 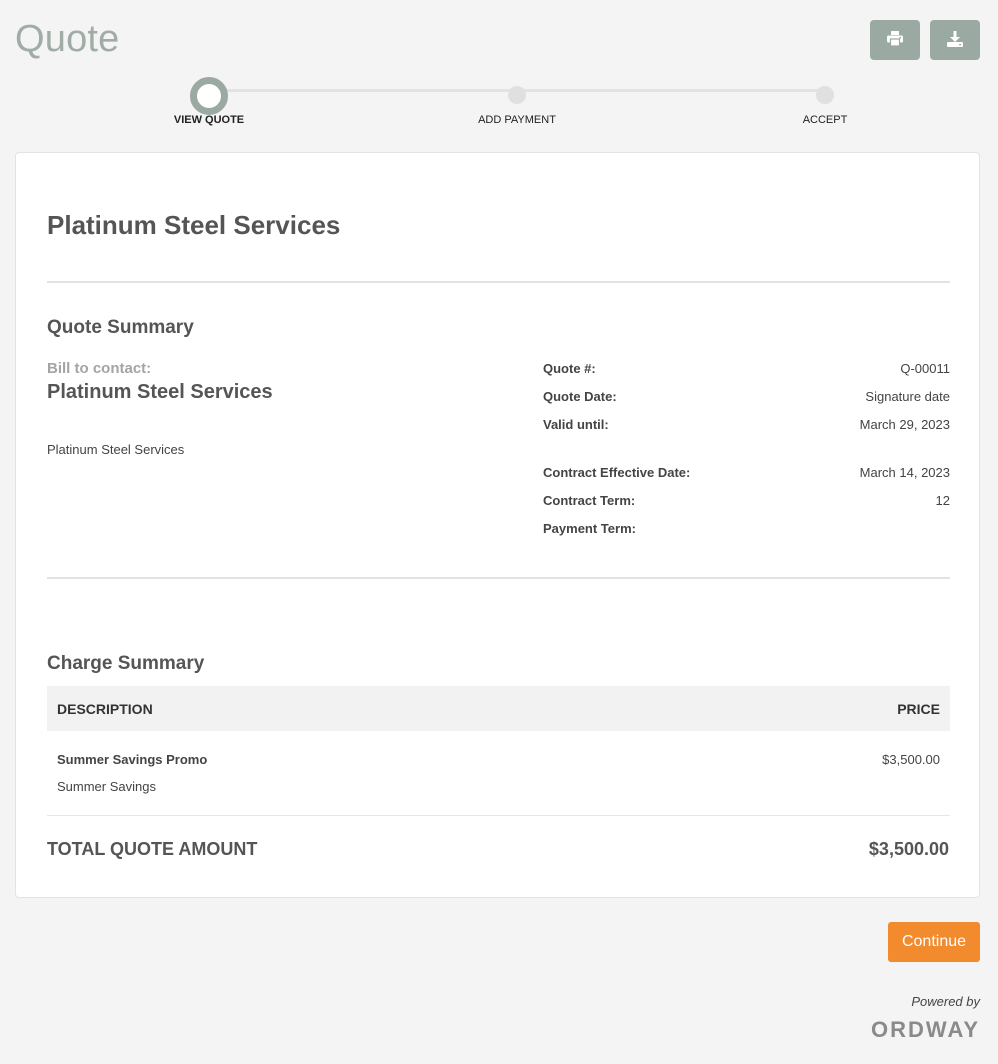 What do you see at coordinates (576, 424) in the screenshot?
I see `meta-label: Valid until:` at bounding box center [576, 424].